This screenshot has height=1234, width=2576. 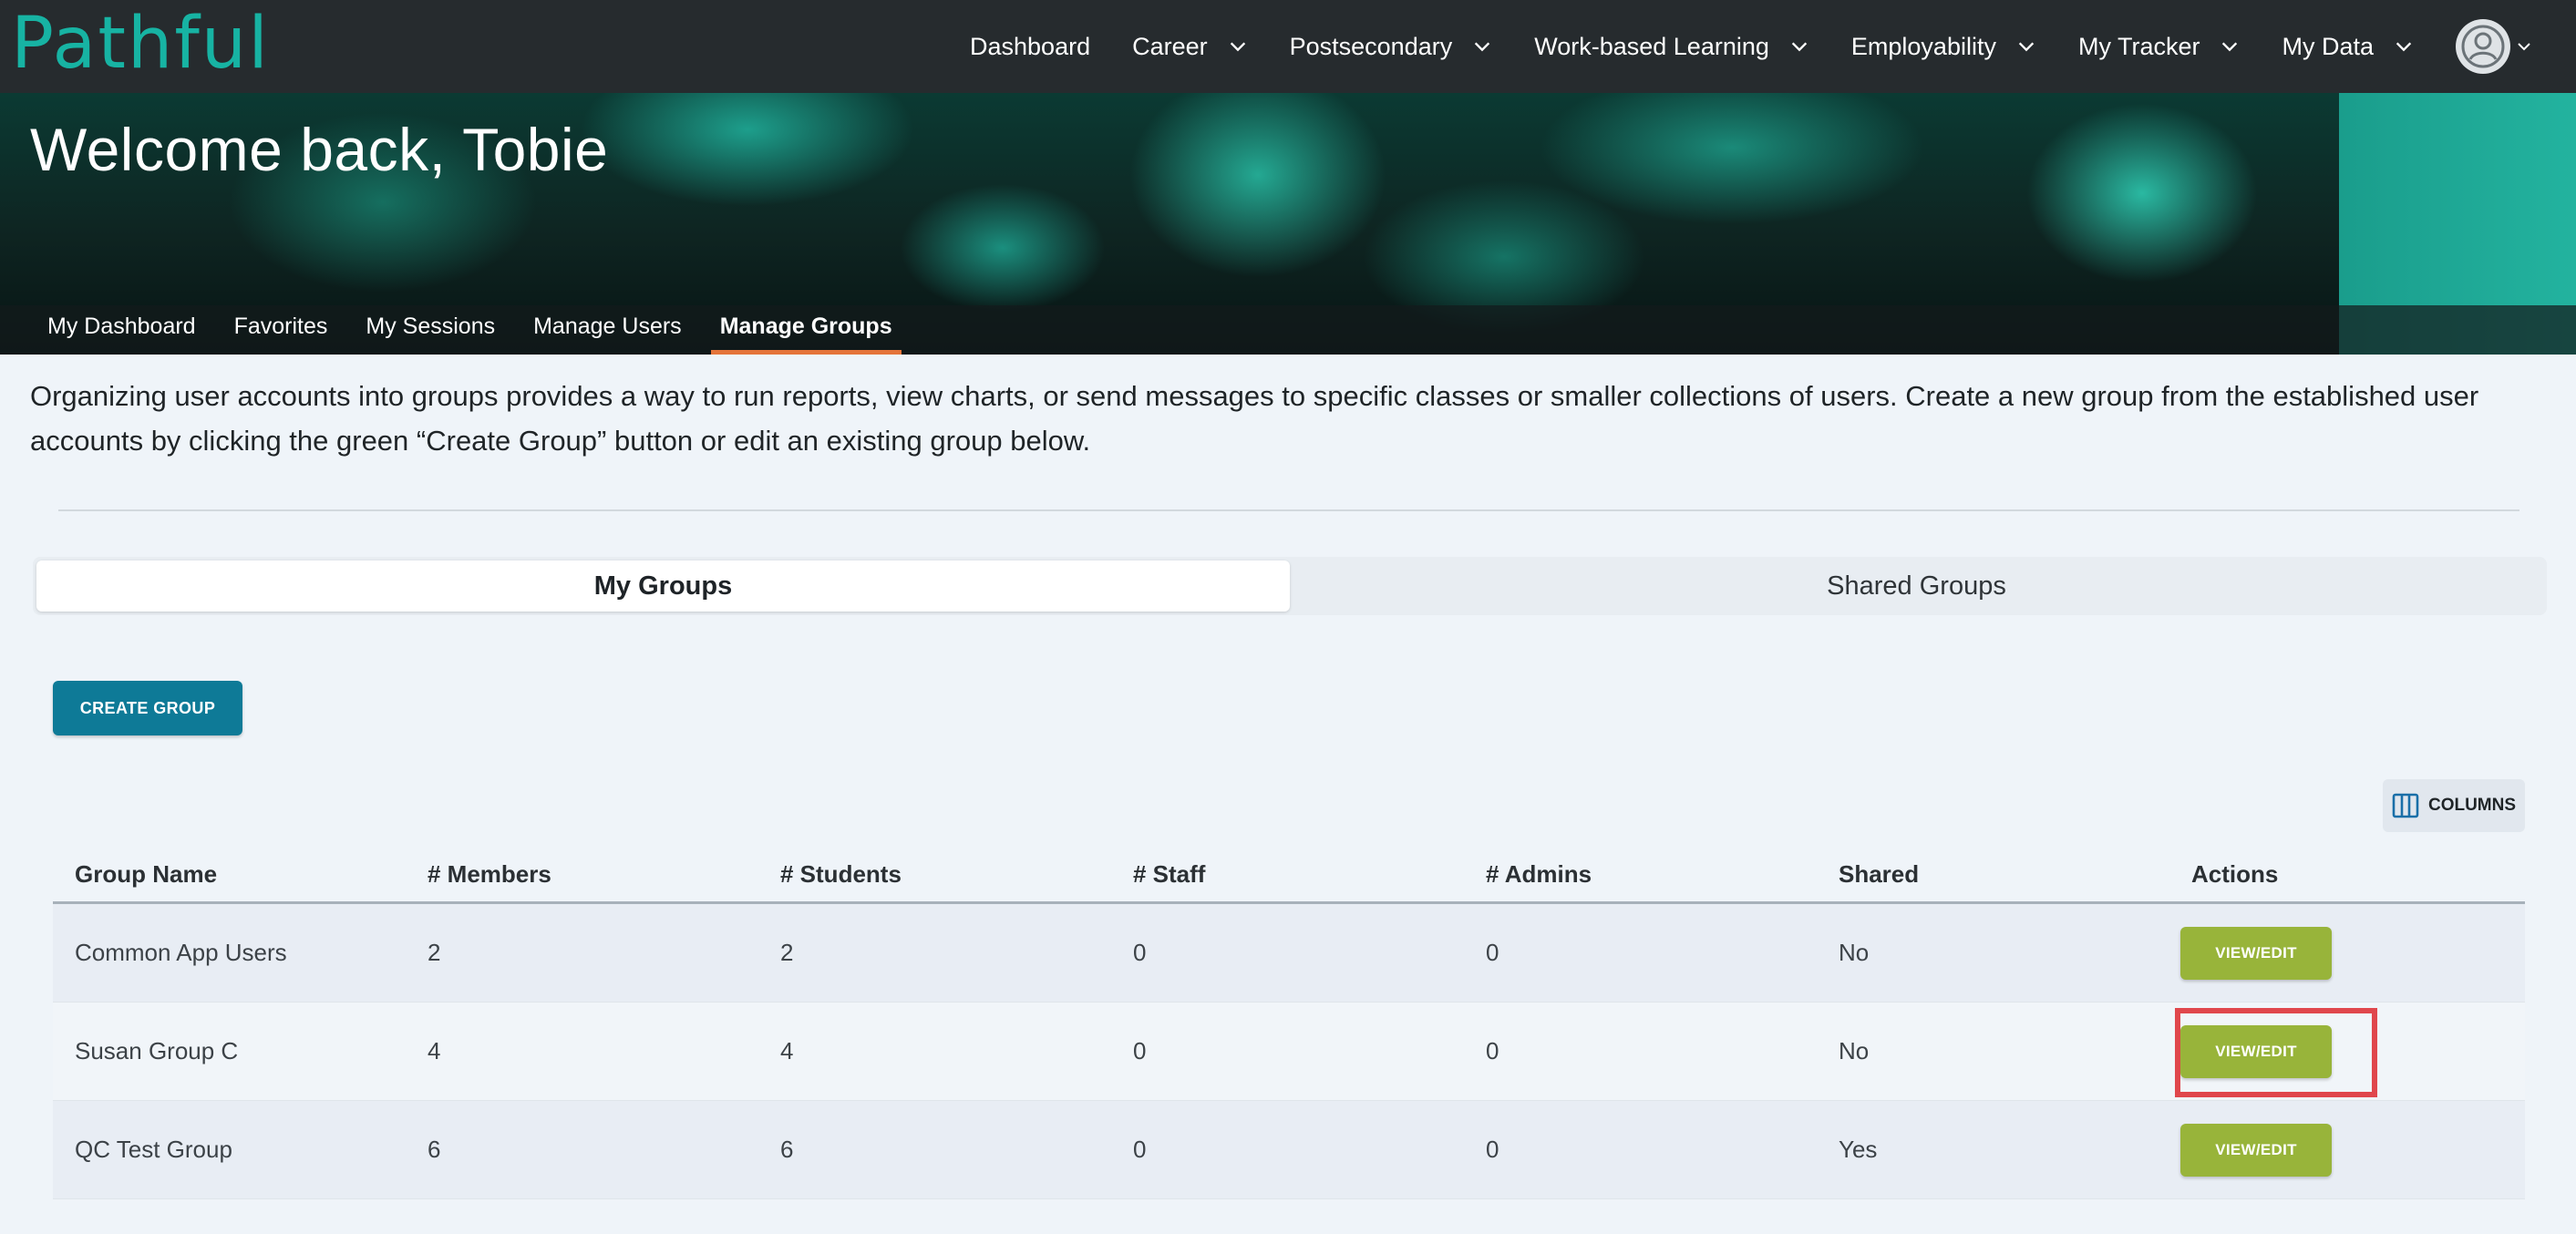 I want to click on cell-members: 4, so click(x=434, y=1050).